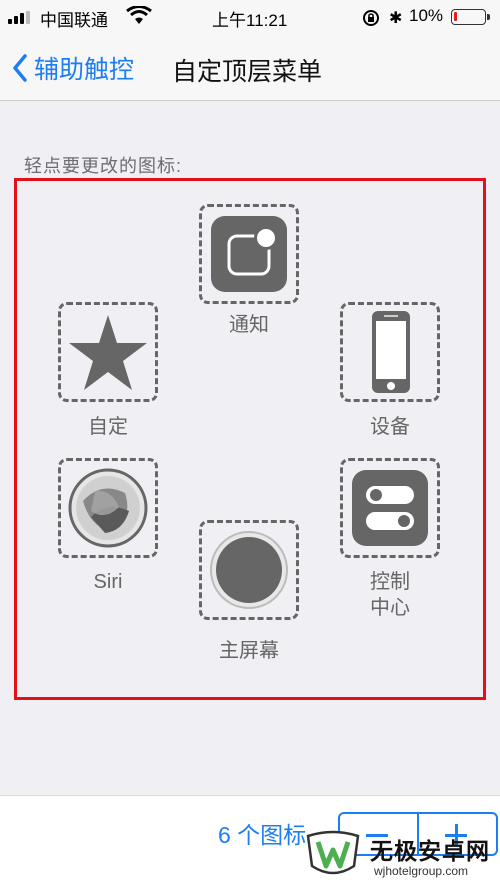 This screenshot has width=500, height=889. What do you see at coordinates (250, 20) in the screenshot?
I see `clock: 上午11:21` at bounding box center [250, 20].